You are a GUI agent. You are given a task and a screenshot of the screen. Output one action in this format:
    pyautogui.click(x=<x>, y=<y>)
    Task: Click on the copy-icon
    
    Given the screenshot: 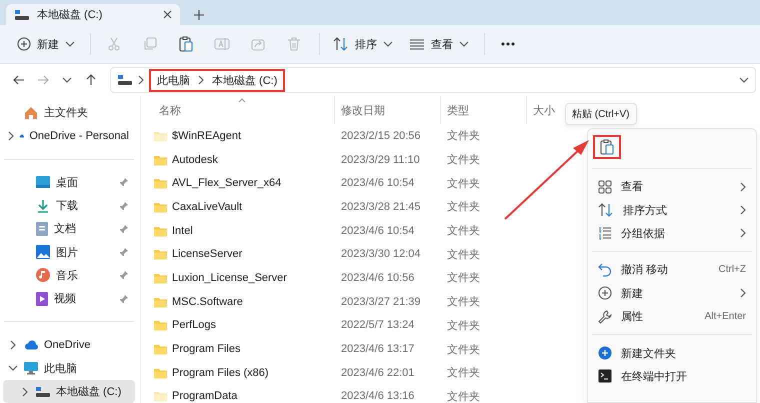 What is the action you would take?
    pyautogui.click(x=150, y=44)
    